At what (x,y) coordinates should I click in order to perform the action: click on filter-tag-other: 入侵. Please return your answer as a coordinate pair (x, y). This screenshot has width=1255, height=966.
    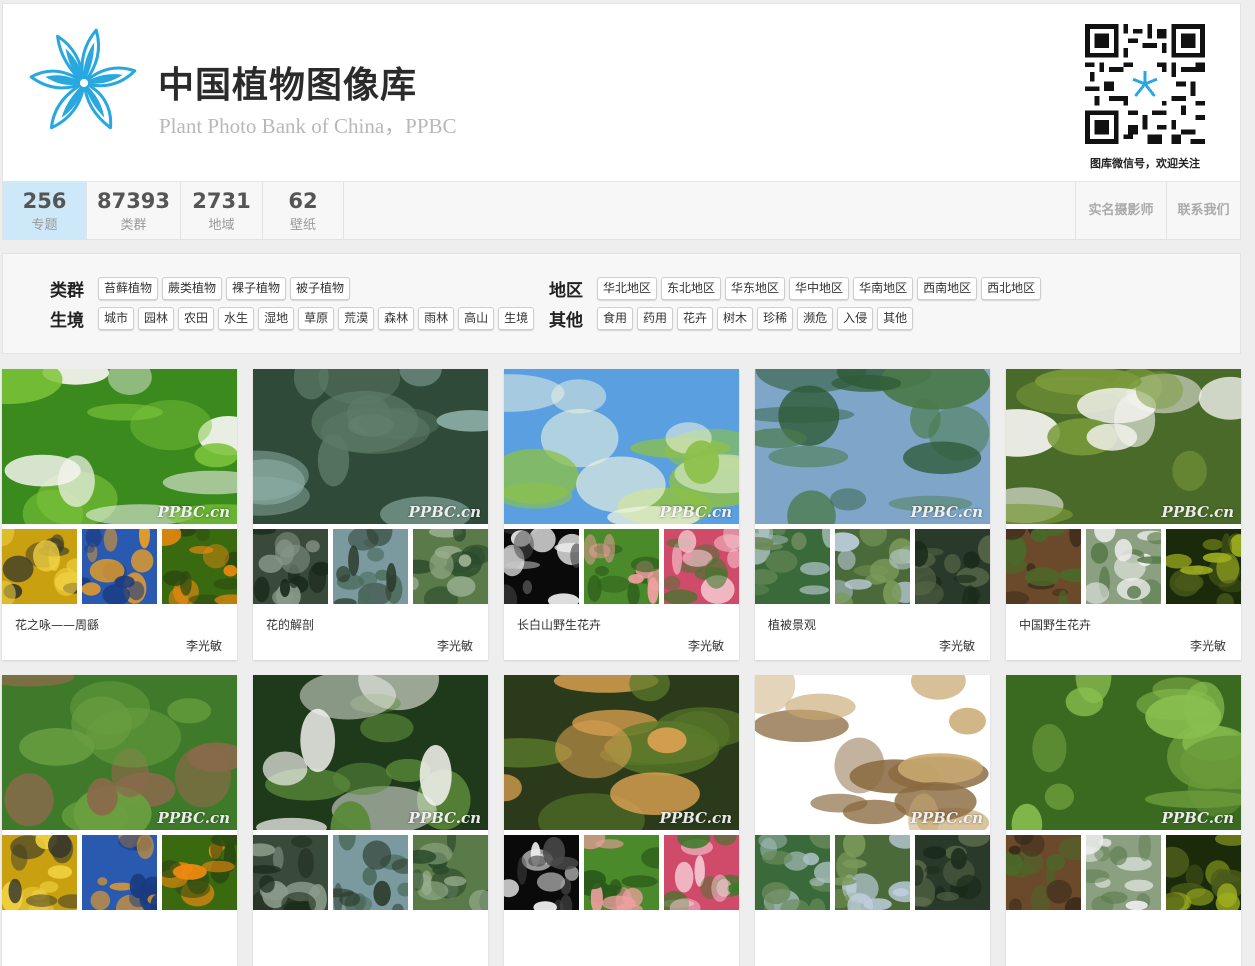
    Looking at the image, I should click on (855, 318).